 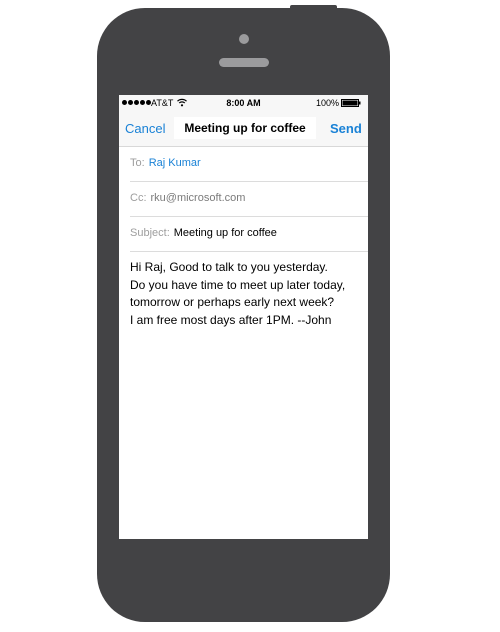 What do you see at coordinates (249, 199) in the screenshot?
I see `cc-field: Cc: rku@microsoft.com` at bounding box center [249, 199].